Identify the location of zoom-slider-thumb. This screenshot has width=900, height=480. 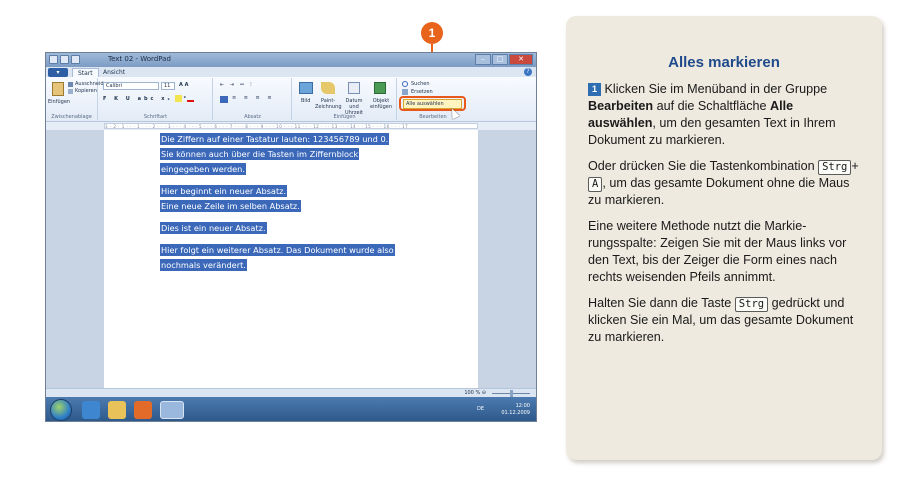
(511, 393).